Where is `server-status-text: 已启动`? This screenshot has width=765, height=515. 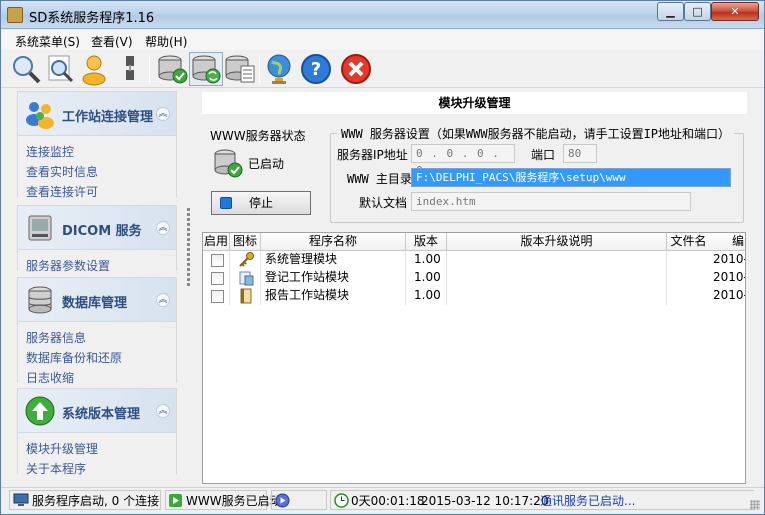 server-status-text: 已启动 is located at coordinates (266, 164).